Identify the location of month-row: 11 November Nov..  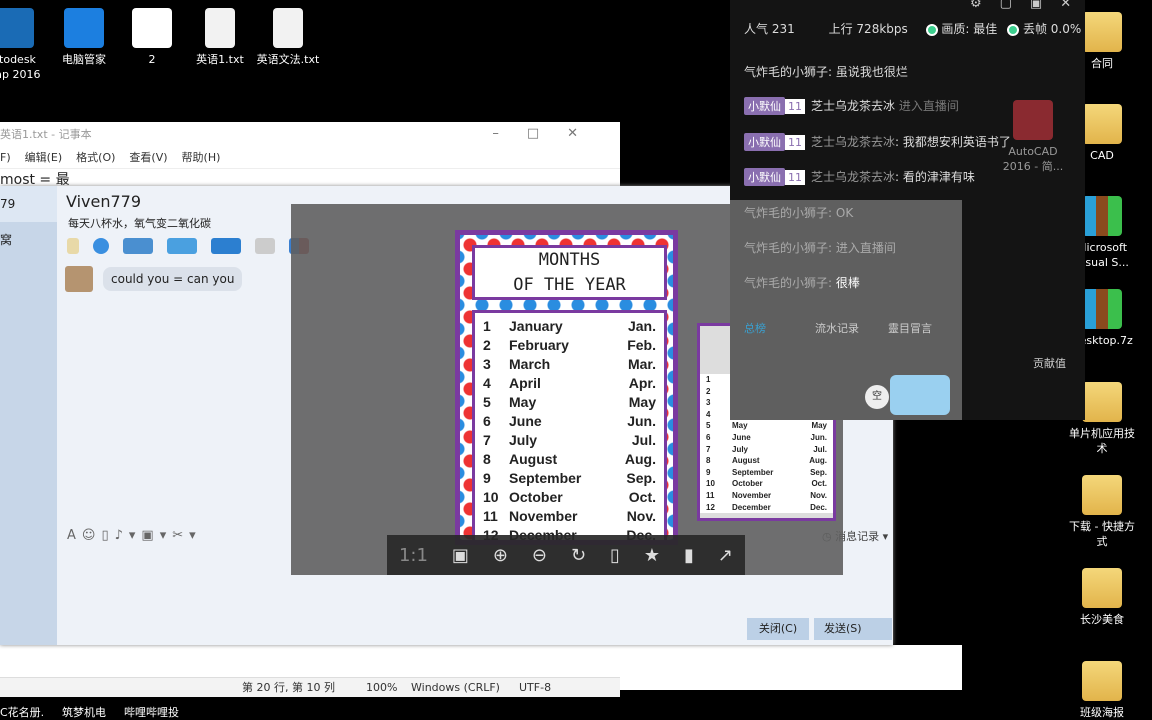
(766, 496).